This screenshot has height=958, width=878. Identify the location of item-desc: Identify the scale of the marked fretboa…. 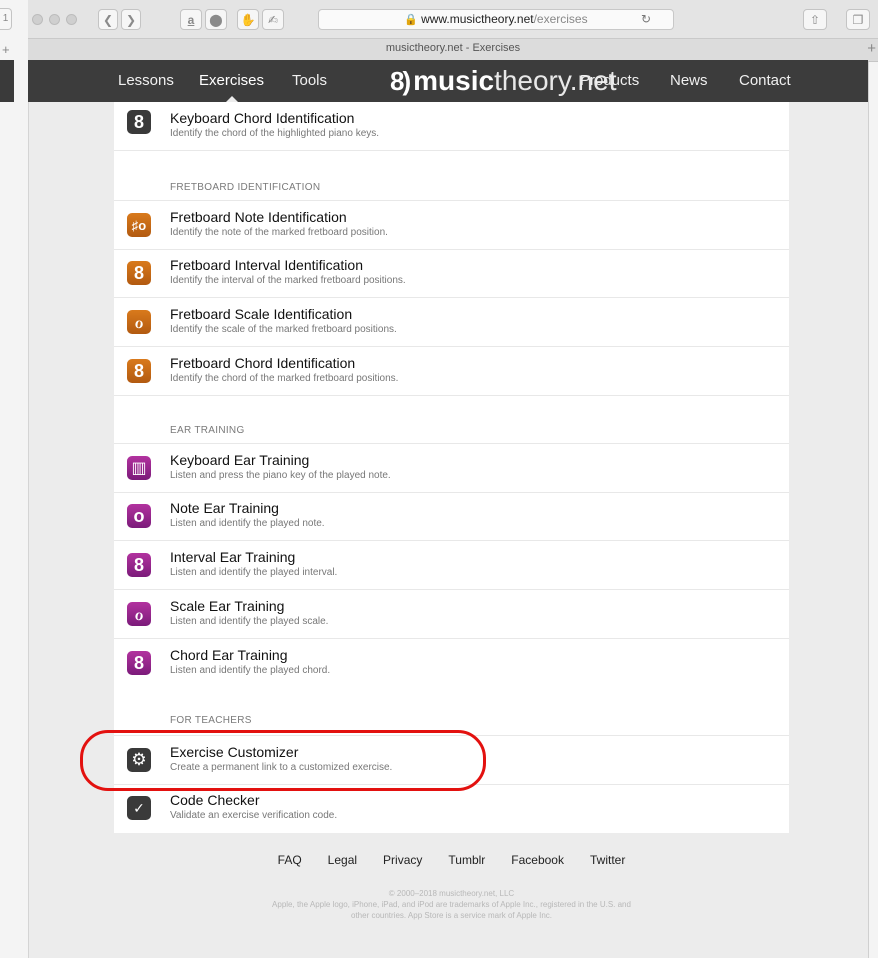
(283, 329).